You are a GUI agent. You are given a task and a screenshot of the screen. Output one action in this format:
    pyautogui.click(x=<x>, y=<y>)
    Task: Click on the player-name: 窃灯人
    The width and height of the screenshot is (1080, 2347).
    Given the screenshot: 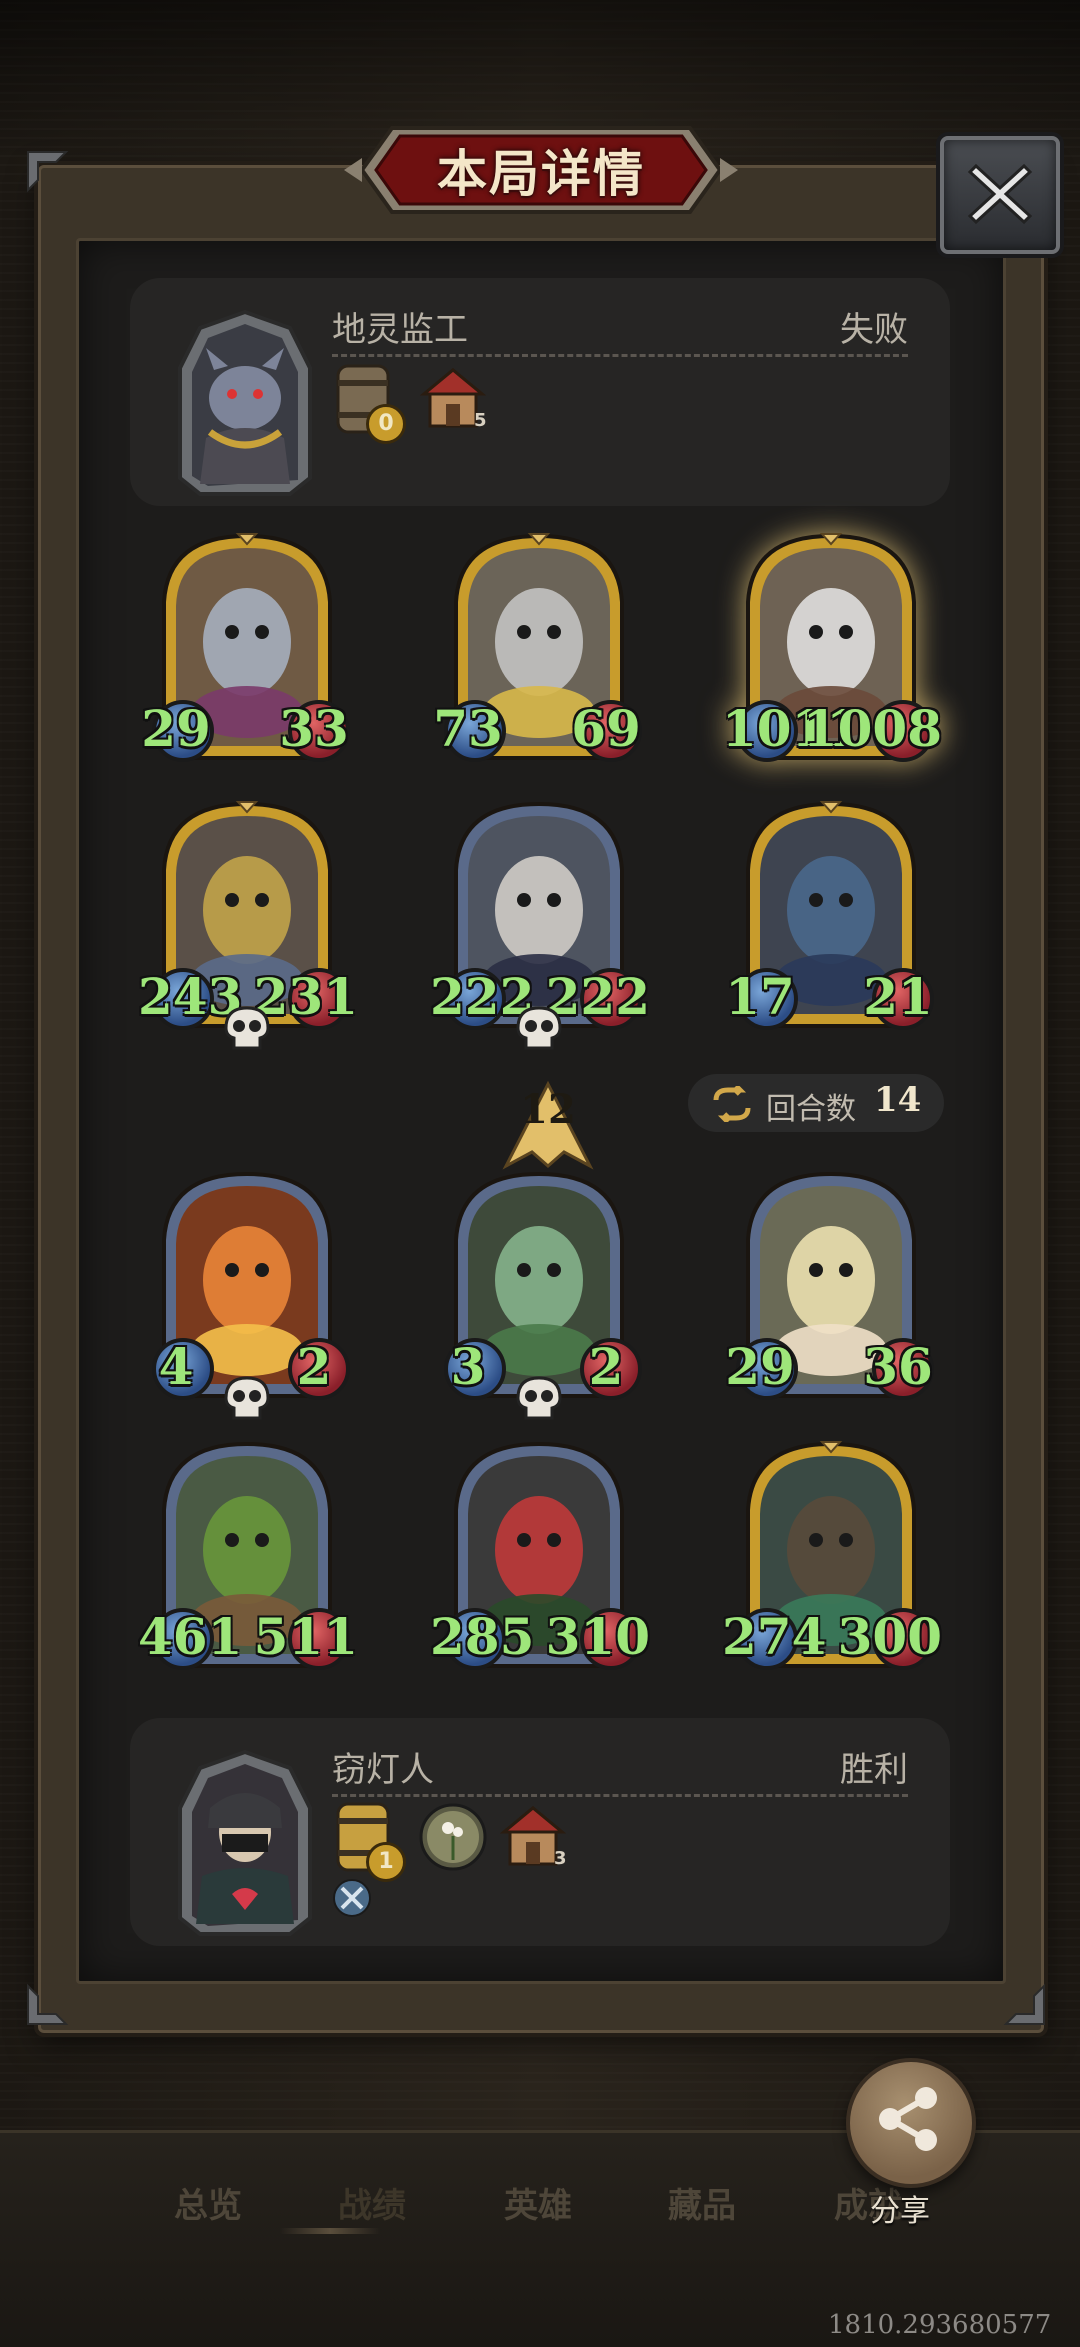 What is the action you would take?
    pyautogui.click(x=383, y=1770)
    